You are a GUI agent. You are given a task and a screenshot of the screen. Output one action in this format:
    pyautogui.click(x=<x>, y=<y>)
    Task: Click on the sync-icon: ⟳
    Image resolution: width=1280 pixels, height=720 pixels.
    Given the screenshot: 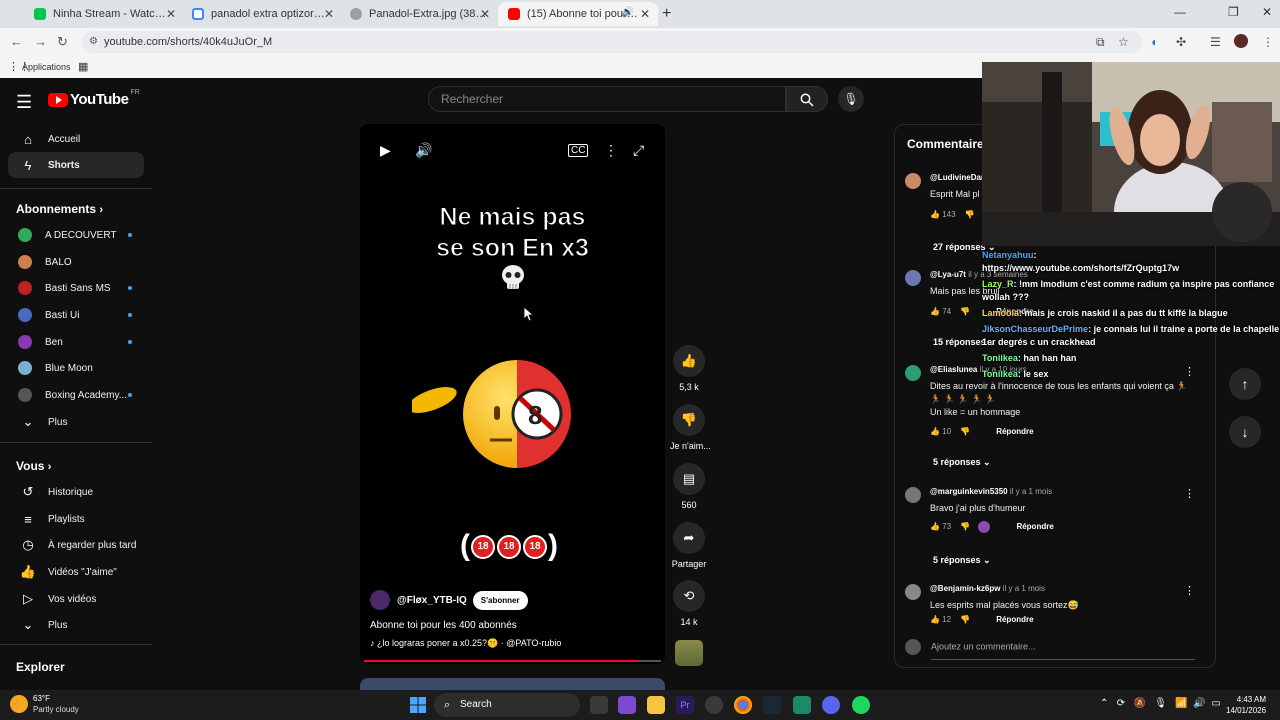 What is the action you would take?
    pyautogui.click(x=1121, y=703)
    